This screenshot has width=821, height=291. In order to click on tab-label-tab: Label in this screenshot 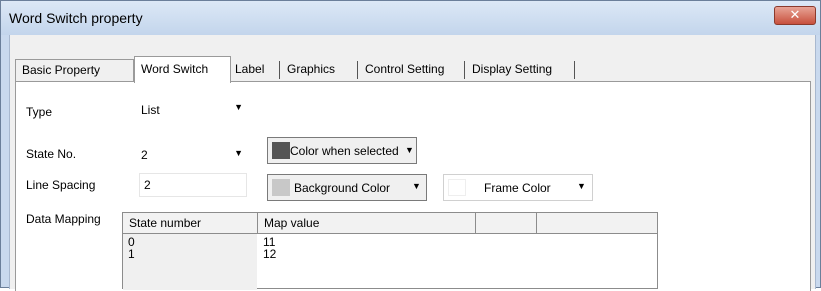, I will do `click(254, 70)`.